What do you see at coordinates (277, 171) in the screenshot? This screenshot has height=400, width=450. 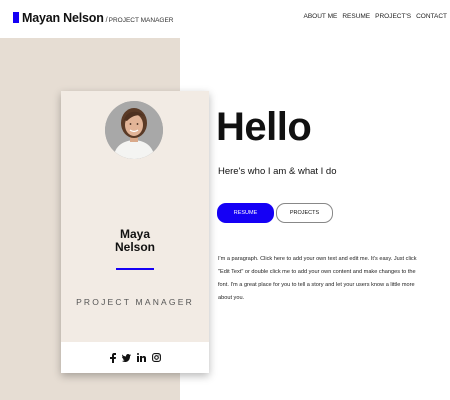 I see `hero-subtitle: Here's who I am & what I do` at bounding box center [277, 171].